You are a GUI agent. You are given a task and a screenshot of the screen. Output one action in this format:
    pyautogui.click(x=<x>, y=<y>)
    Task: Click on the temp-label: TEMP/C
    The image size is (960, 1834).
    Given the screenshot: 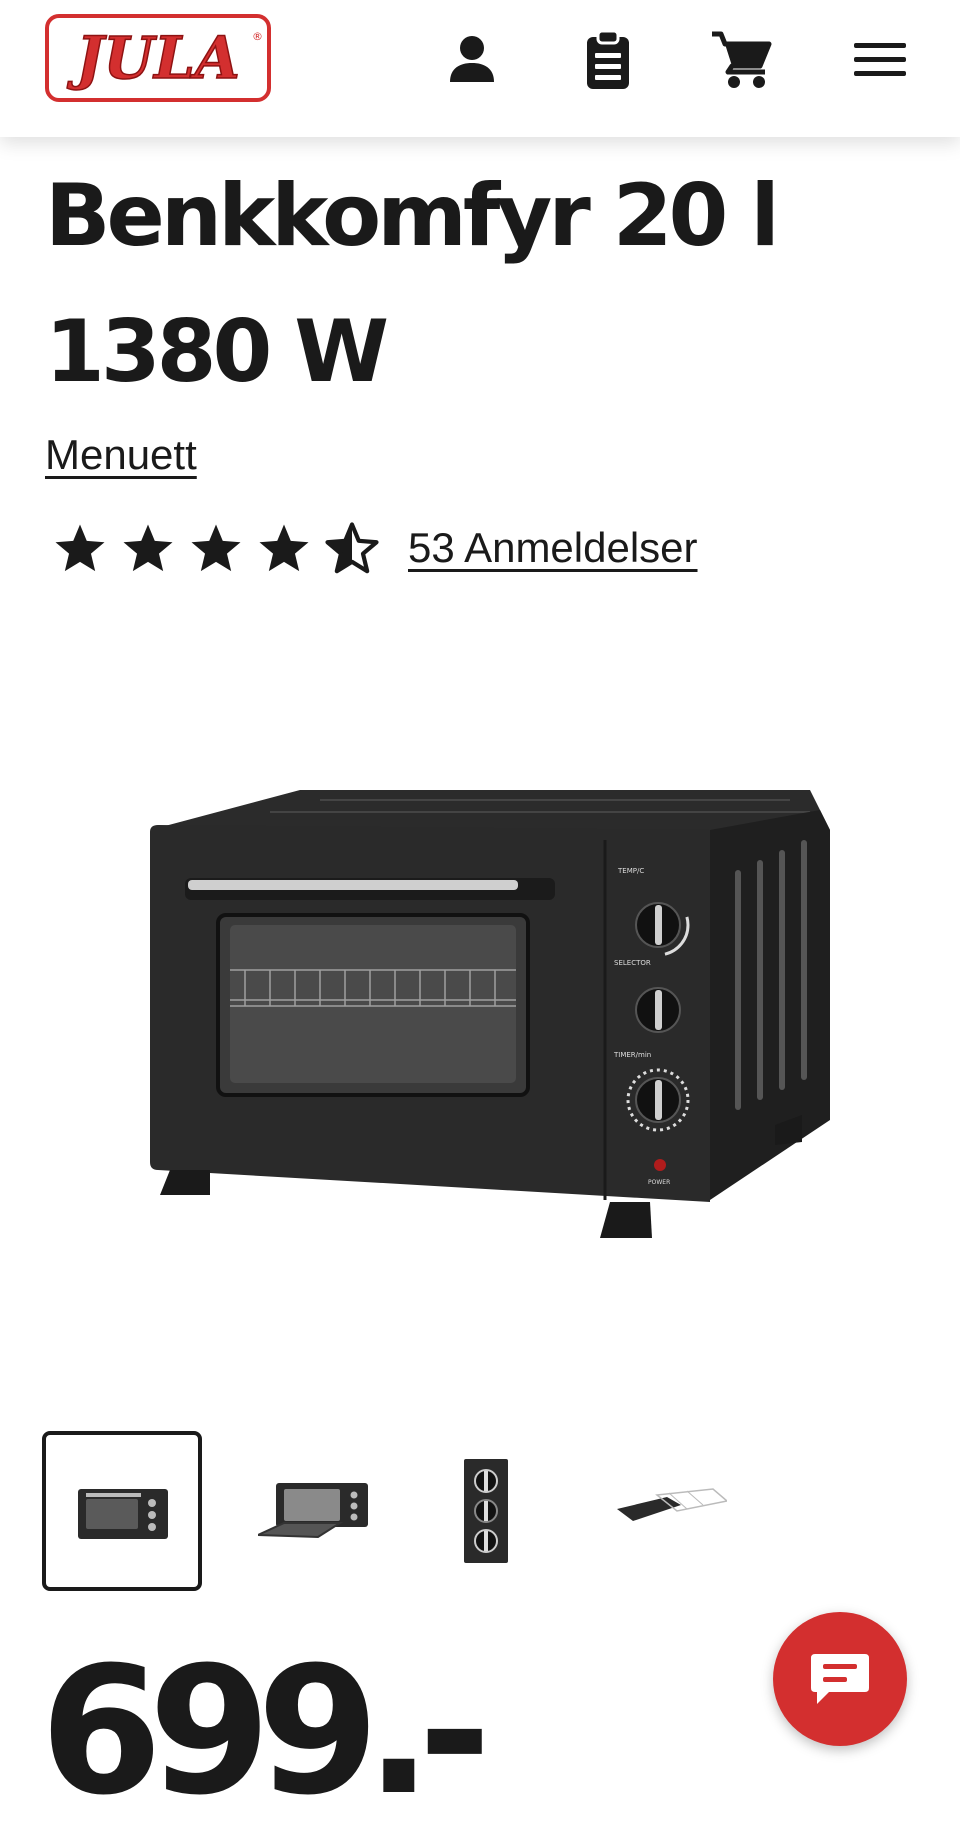 What is the action you would take?
    pyautogui.click(x=630, y=871)
    